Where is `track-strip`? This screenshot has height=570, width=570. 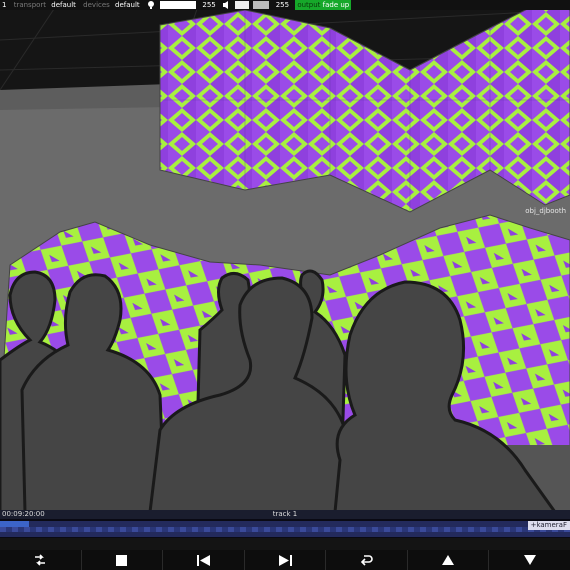 track-strip is located at coordinates (285, 529).